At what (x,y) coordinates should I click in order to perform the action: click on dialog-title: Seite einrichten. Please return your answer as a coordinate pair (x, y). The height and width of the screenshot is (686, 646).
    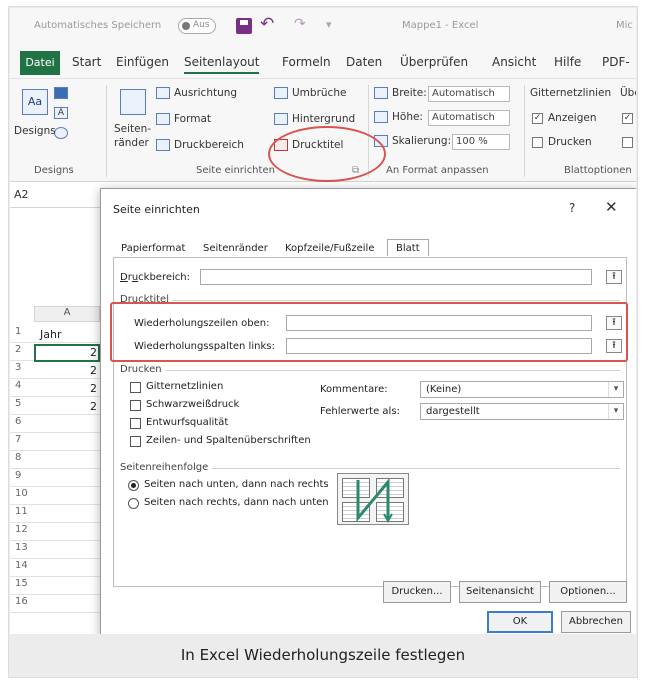
    Looking at the image, I should click on (156, 209).